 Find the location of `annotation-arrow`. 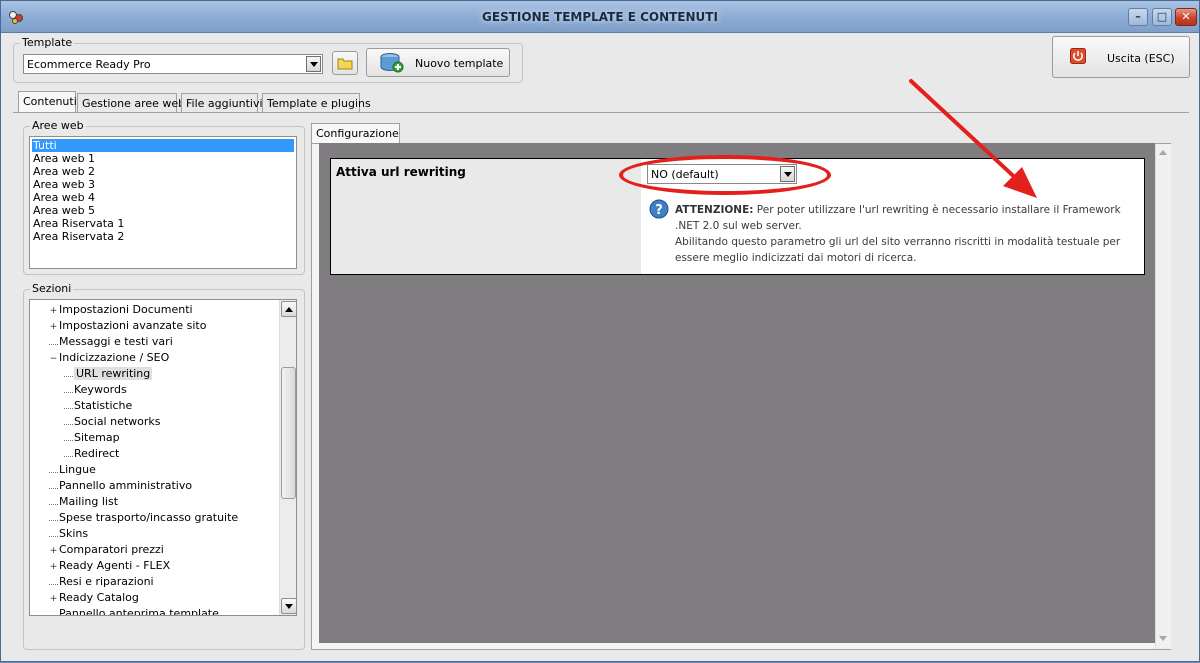

annotation-arrow is located at coordinates (973, 138).